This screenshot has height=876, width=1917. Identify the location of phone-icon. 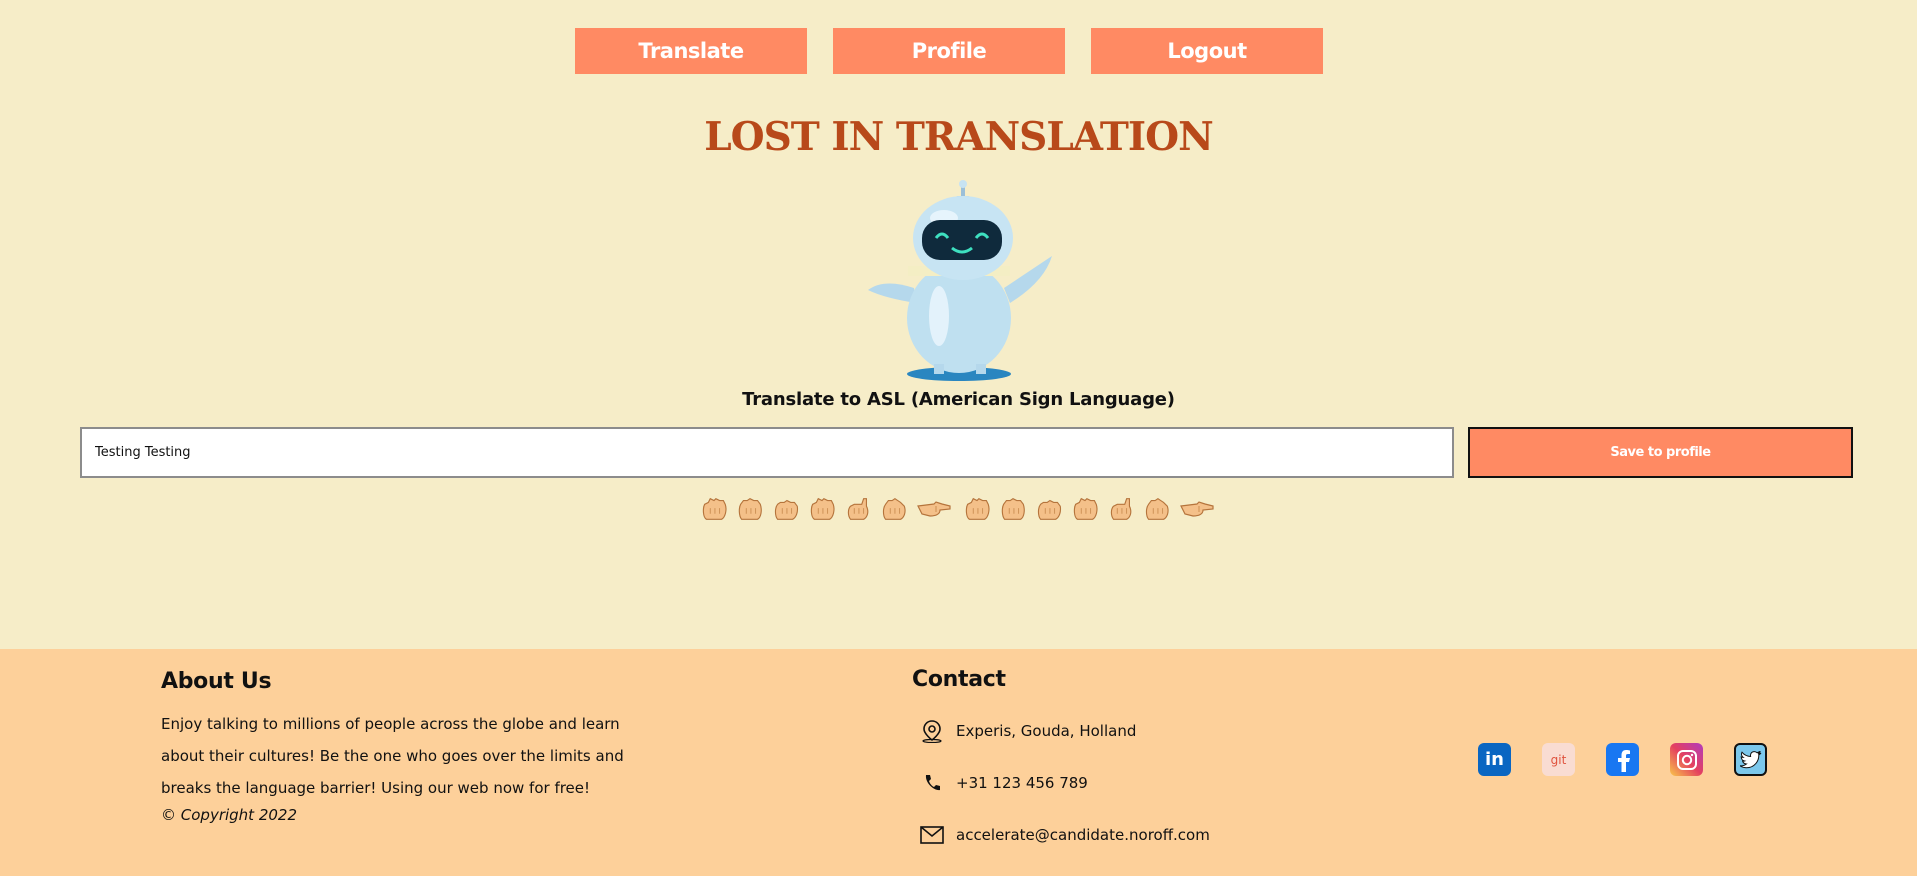
(932, 783).